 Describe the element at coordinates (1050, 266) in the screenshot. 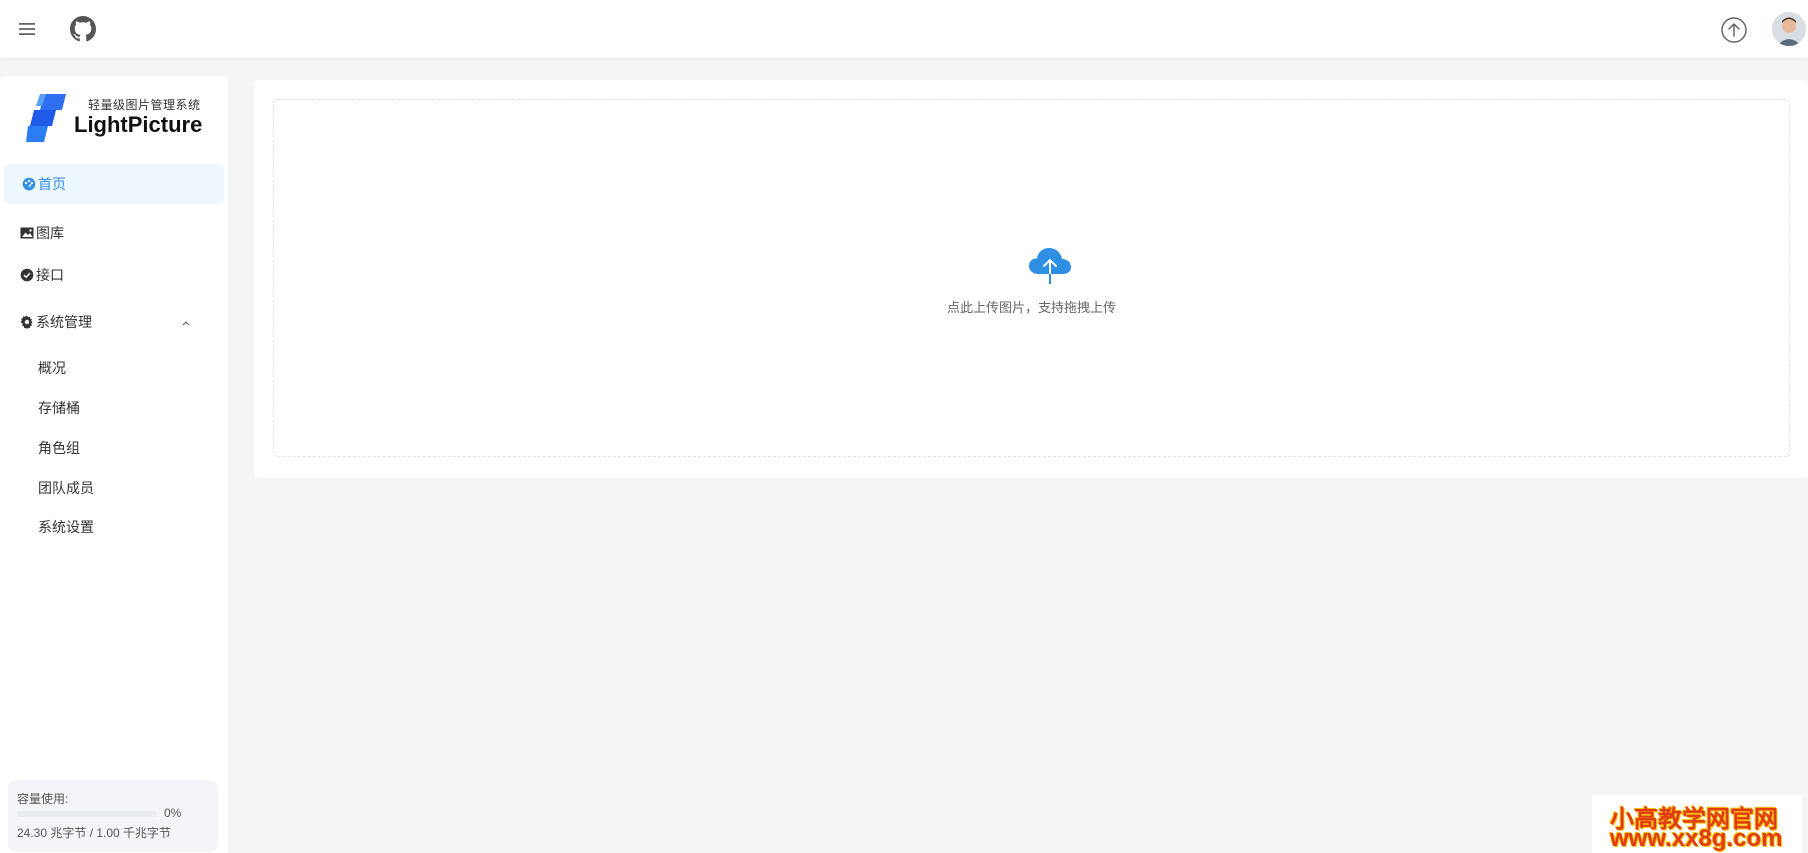

I see `cloud-upload-icon` at that location.